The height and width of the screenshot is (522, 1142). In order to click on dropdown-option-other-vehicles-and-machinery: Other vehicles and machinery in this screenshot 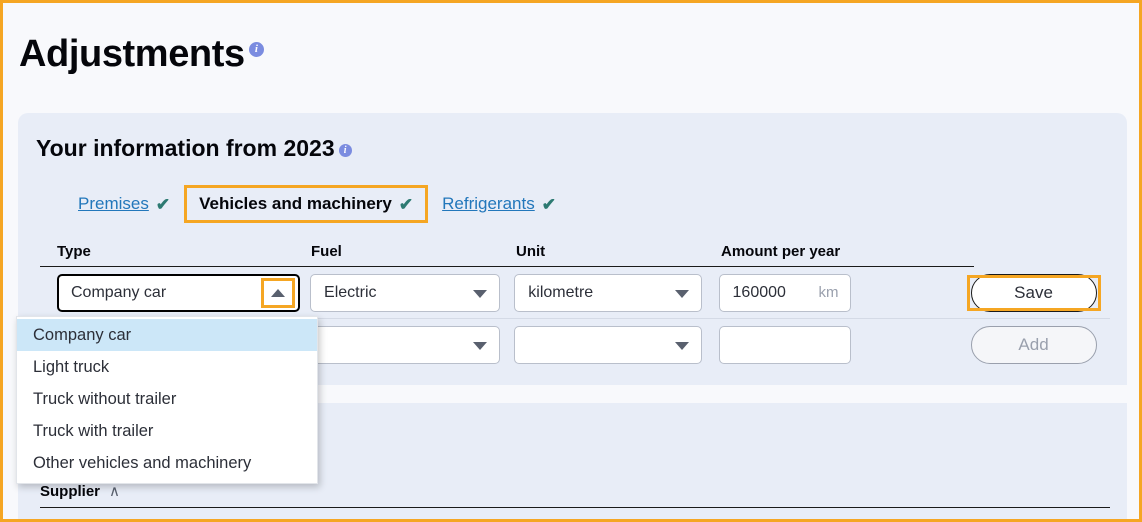, I will do `click(167, 463)`.